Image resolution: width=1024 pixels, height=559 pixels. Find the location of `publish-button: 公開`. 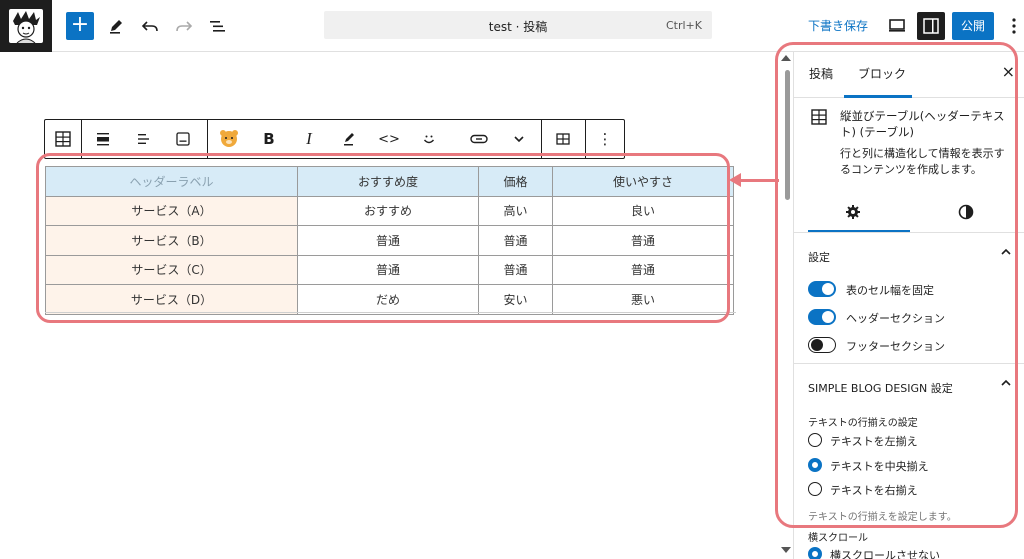

publish-button: 公開 is located at coordinates (973, 26).